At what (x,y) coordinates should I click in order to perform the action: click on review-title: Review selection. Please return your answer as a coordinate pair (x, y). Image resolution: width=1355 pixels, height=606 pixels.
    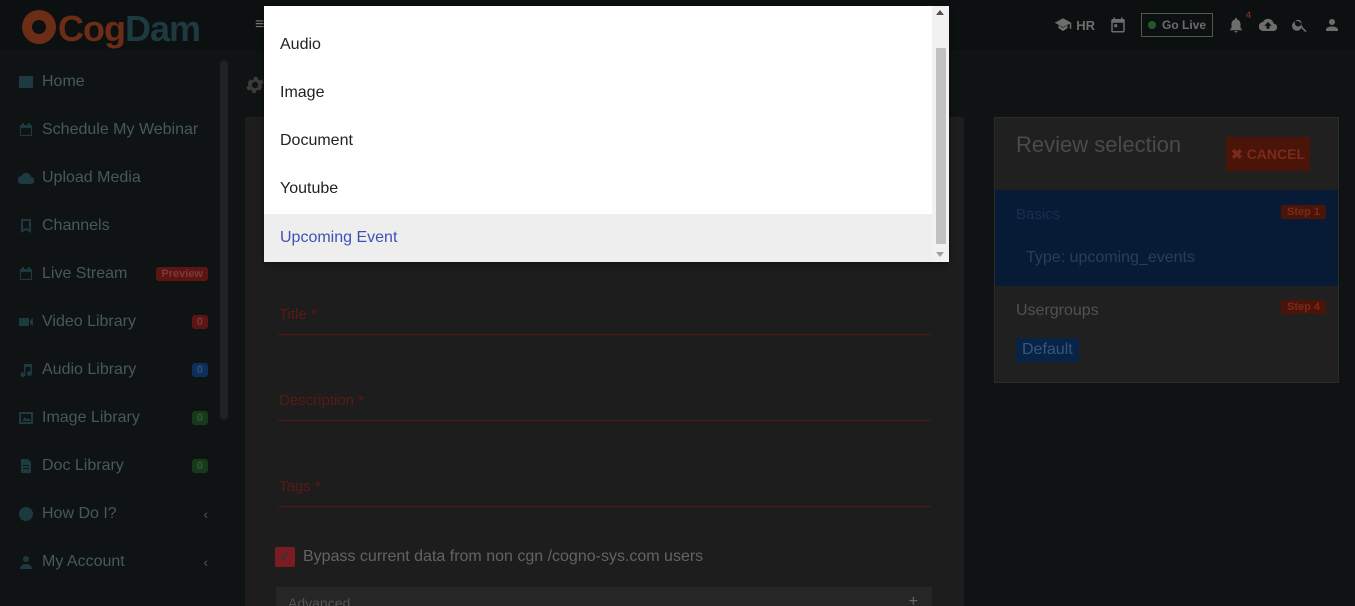
    Looking at the image, I should click on (1099, 144).